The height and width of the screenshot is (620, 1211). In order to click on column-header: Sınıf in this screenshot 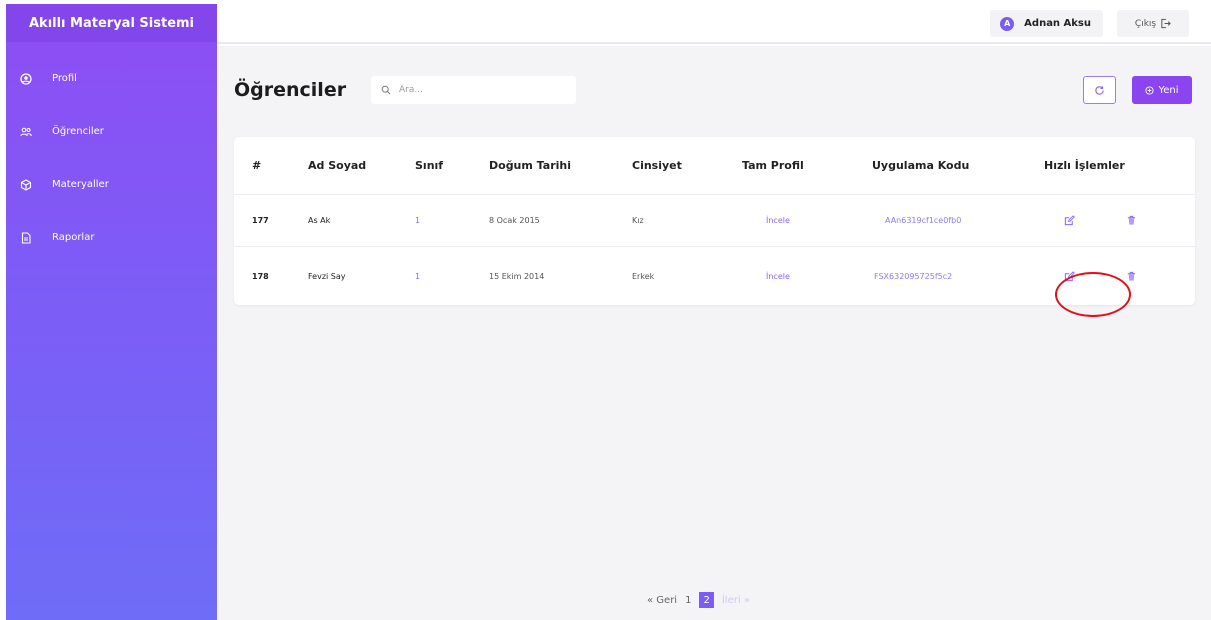, I will do `click(429, 165)`.